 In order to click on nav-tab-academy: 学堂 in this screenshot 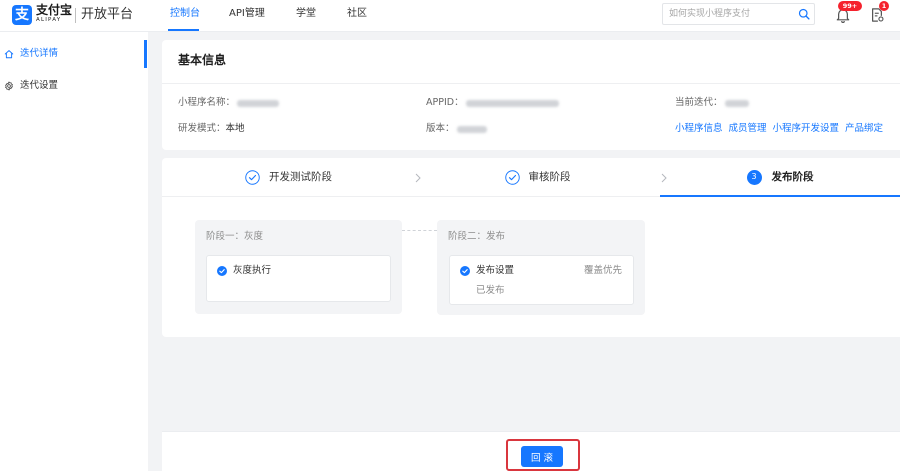, I will do `click(306, 14)`.